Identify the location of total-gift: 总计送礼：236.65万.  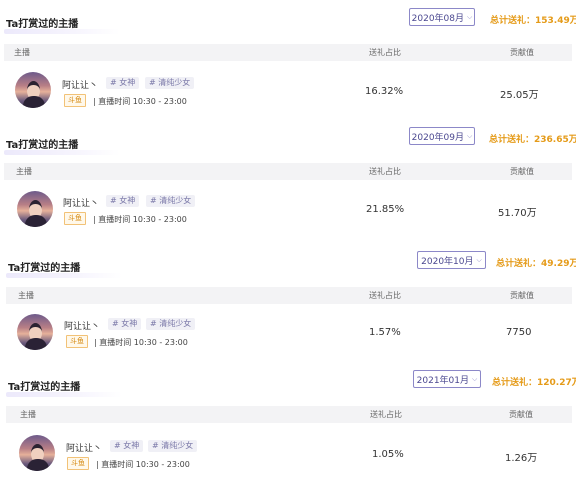
(532, 140).